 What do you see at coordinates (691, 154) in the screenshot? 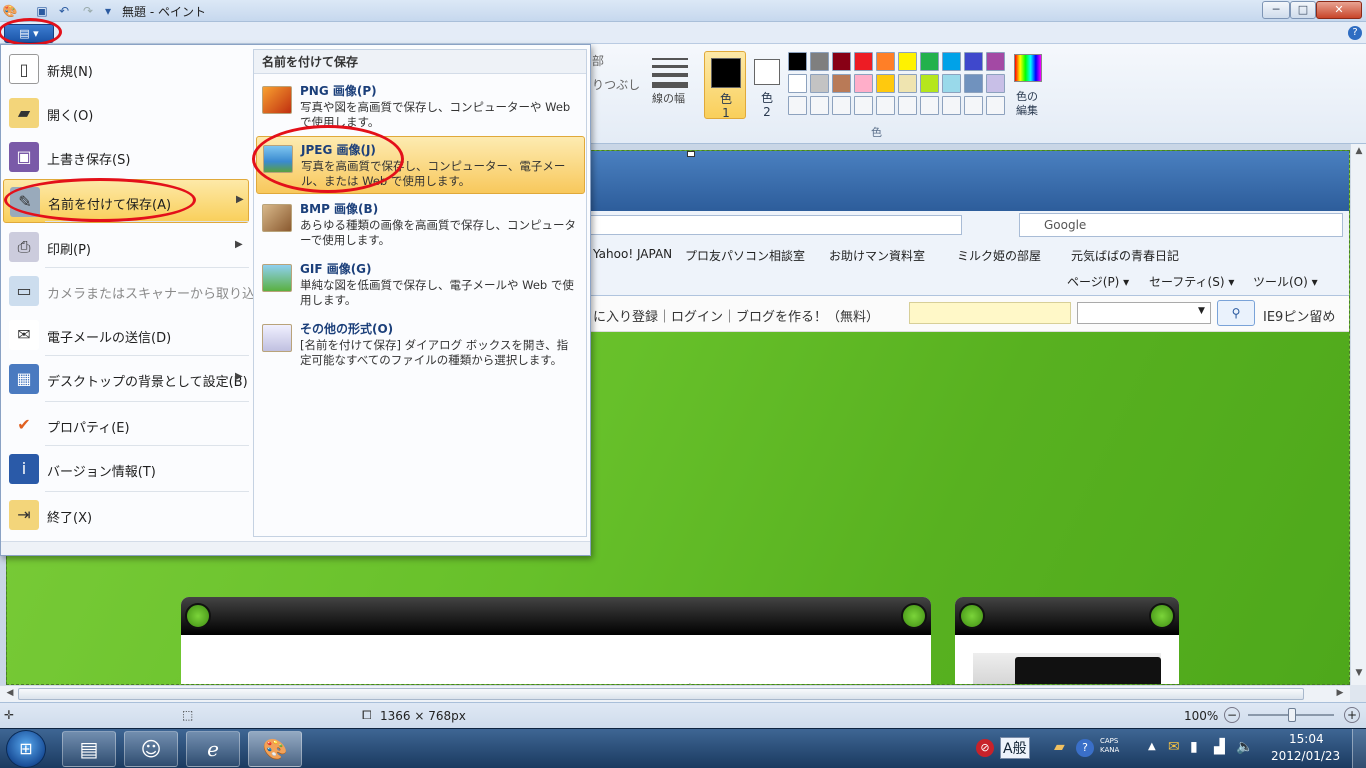
I see `resize-handle` at bounding box center [691, 154].